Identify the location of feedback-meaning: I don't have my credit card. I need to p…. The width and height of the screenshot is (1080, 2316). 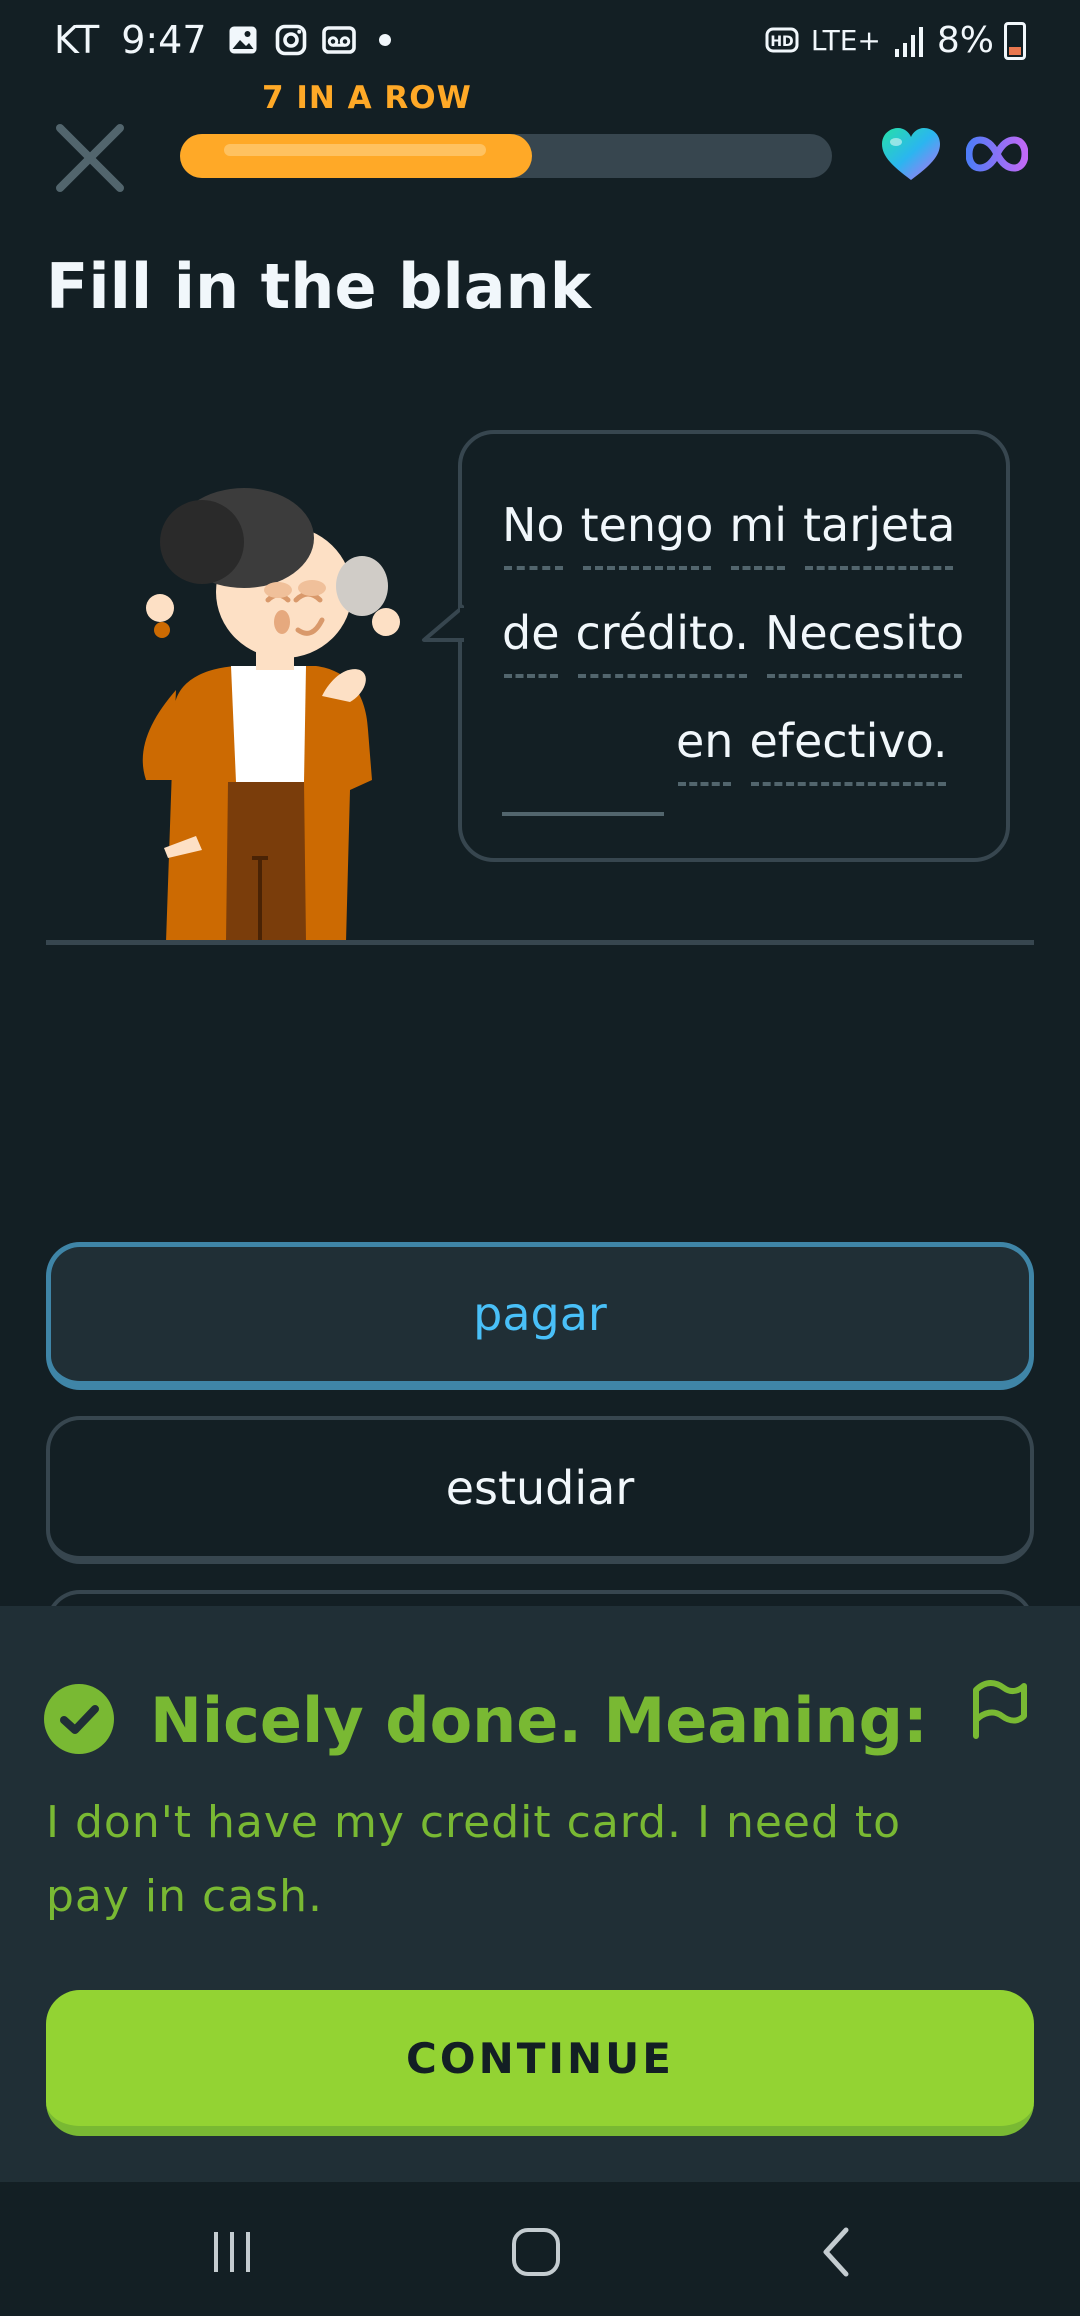
(474, 1859).